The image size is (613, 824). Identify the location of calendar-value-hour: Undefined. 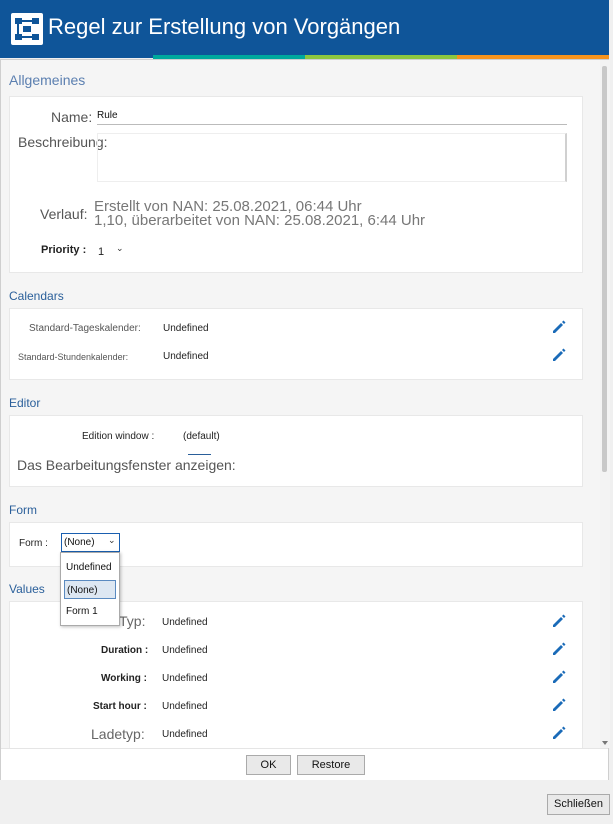
(186, 356).